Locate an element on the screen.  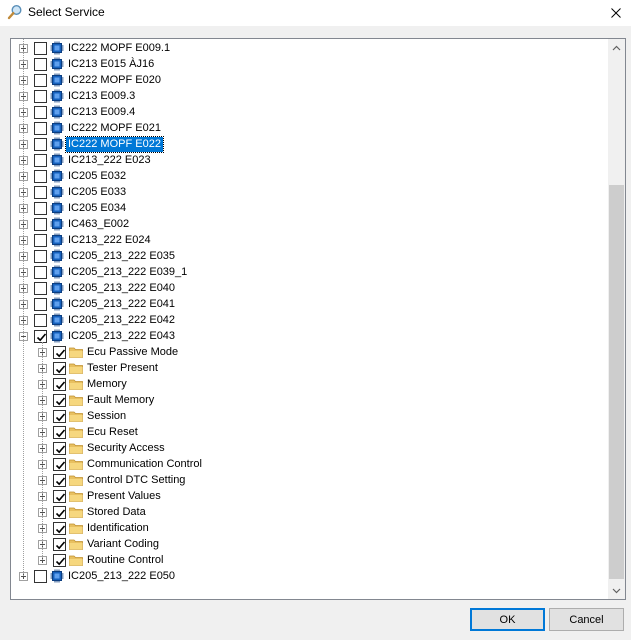
tree-item-service: Identification is located at coordinates (309, 528).